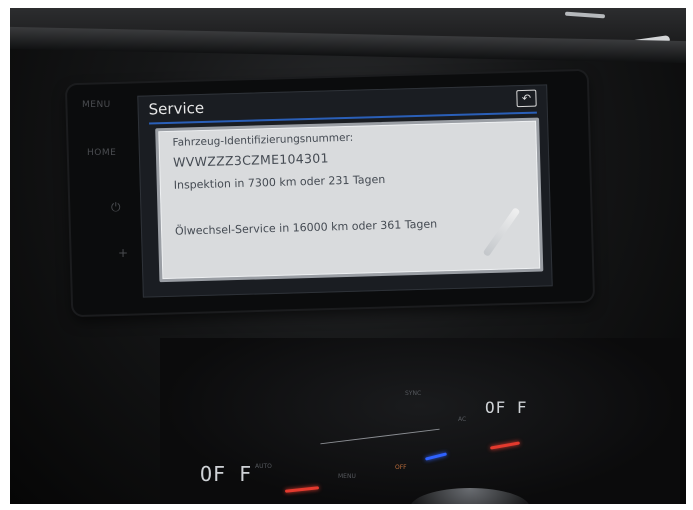  What do you see at coordinates (279, 182) in the screenshot?
I see `inspection-info: Inspektion in 7300 km oder 231 Tagen` at bounding box center [279, 182].